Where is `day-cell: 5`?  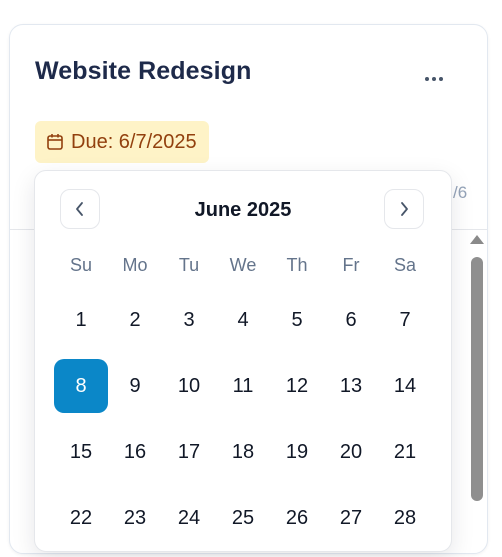 day-cell: 5 is located at coordinates (297, 320).